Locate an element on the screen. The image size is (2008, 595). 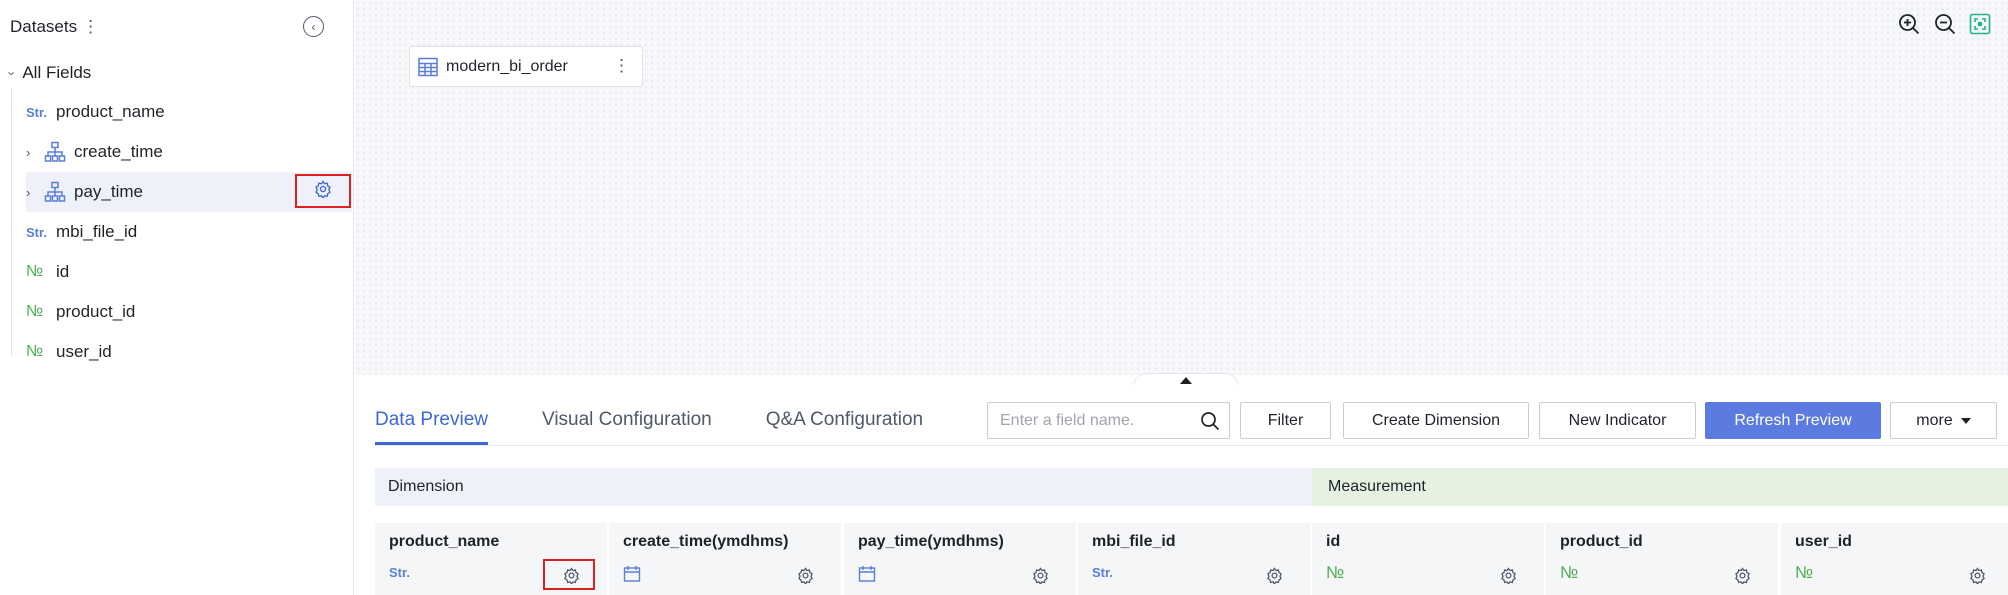
column-user-id: user_id № is located at coordinates (1894, 559).